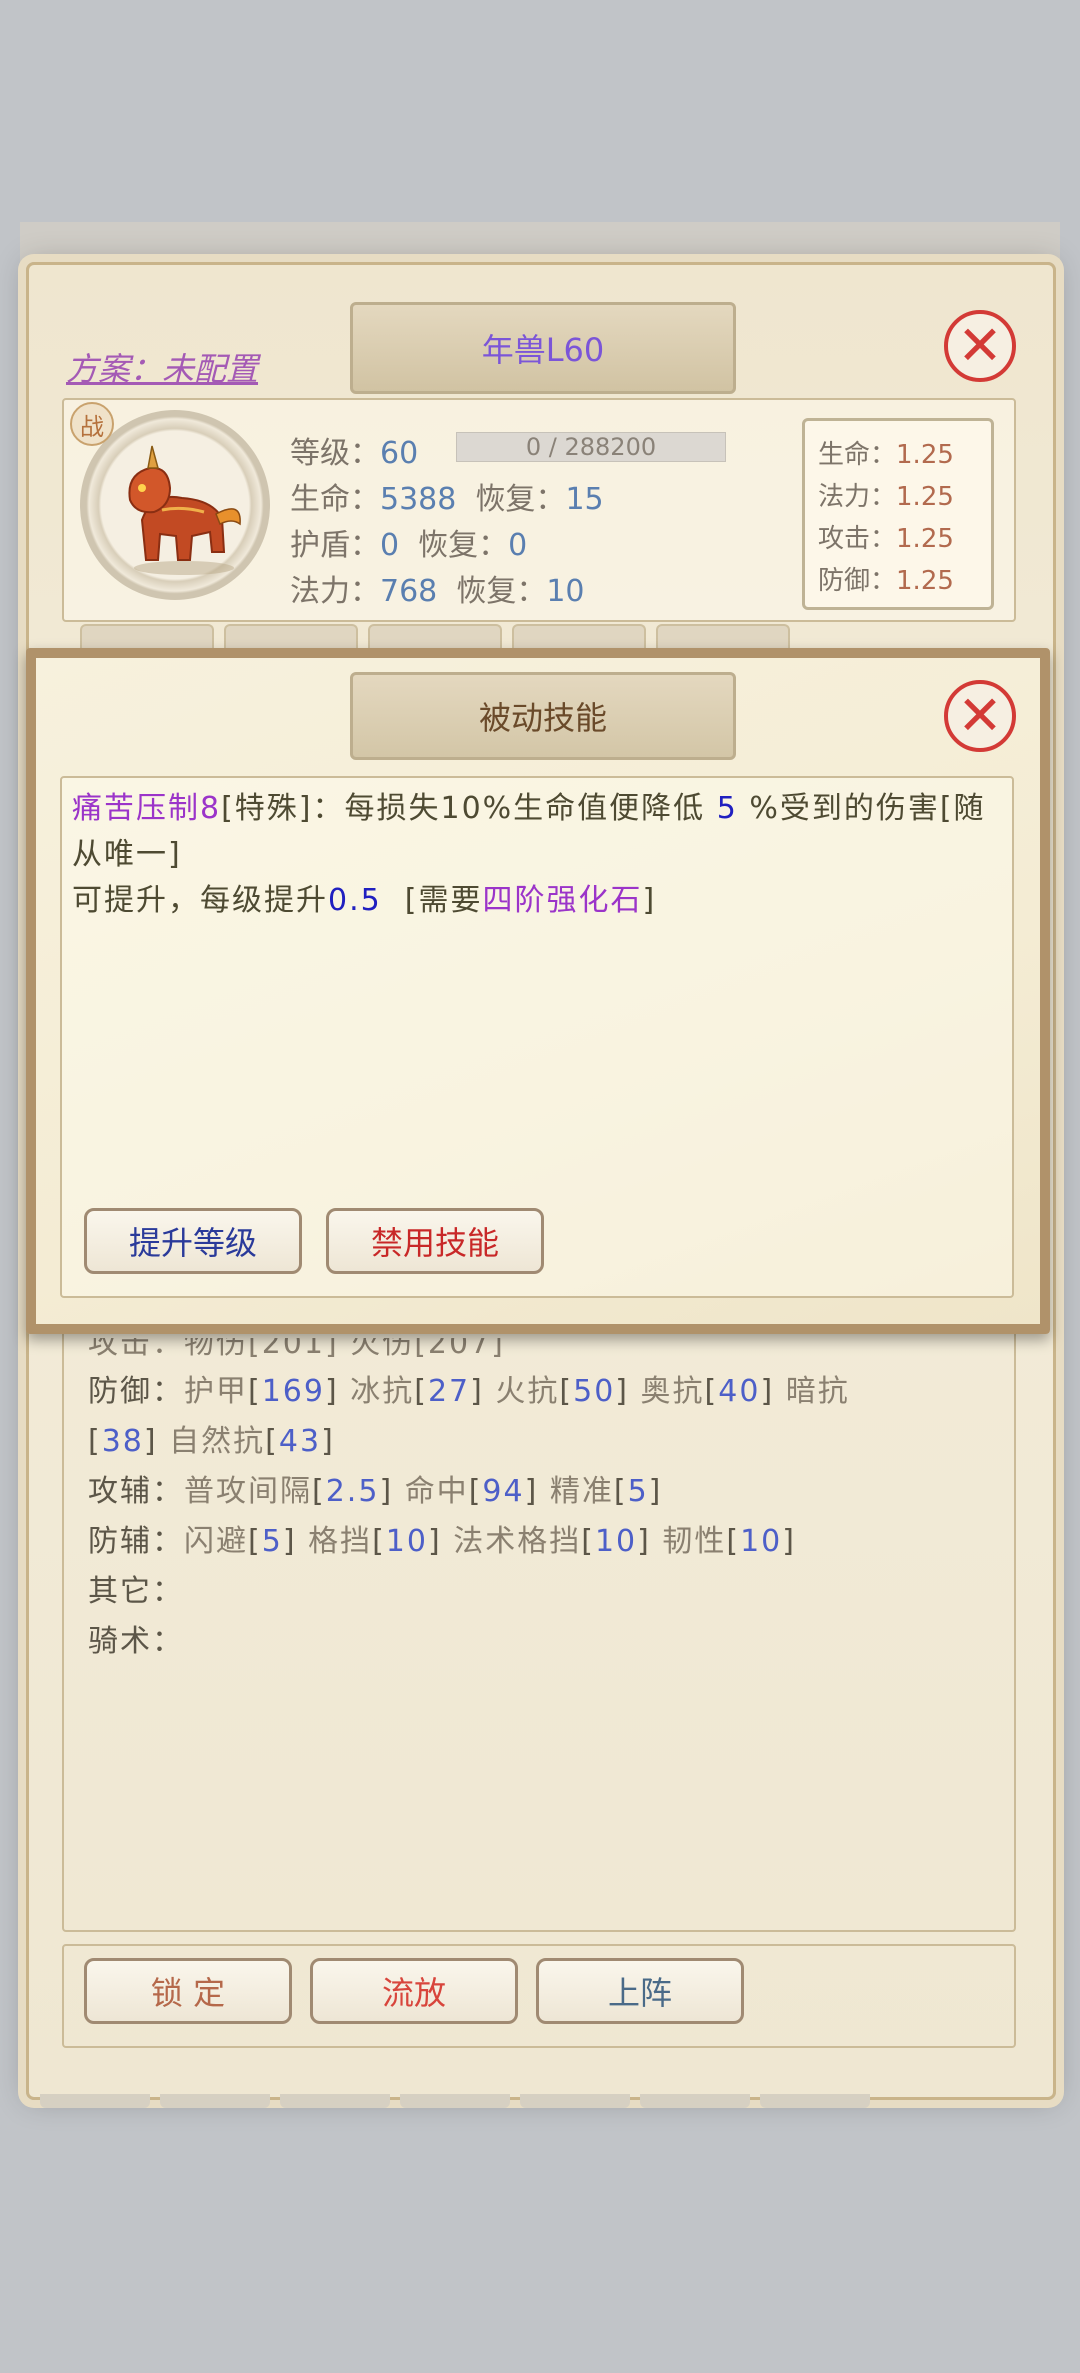 The height and width of the screenshot is (2373, 1080). I want to click on offense-aux-row: 攻辅：普攻间隔[2.5] 命中[94] 精准[5], so click(375, 1491).